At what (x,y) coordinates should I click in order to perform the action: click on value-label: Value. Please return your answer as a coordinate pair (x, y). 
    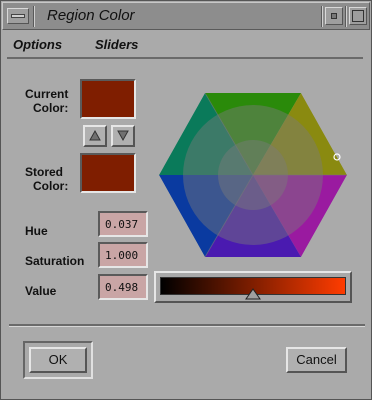
    Looking at the image, I should click on (41, 291).